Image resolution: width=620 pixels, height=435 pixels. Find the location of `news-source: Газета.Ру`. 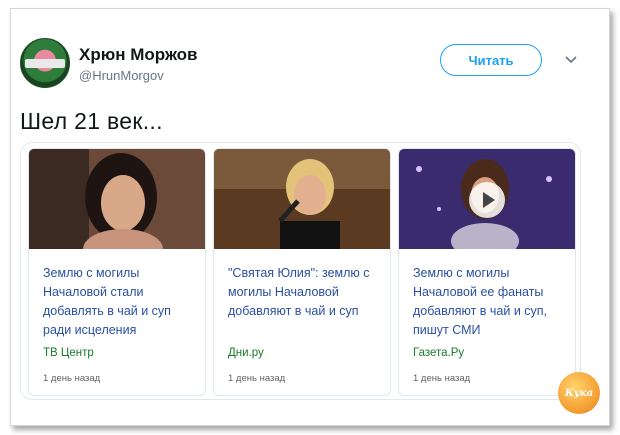

news-source: Газета.Ру is located at coordinates (439, 353).